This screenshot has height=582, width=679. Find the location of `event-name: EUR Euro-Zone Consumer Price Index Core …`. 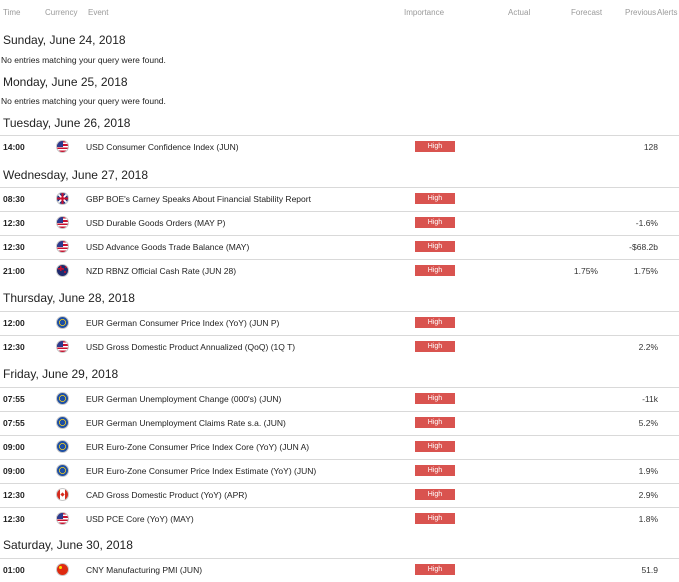

event-name: EUR Euro-Zone Consumer Price Index Core … is located at coordinates (197, 447).